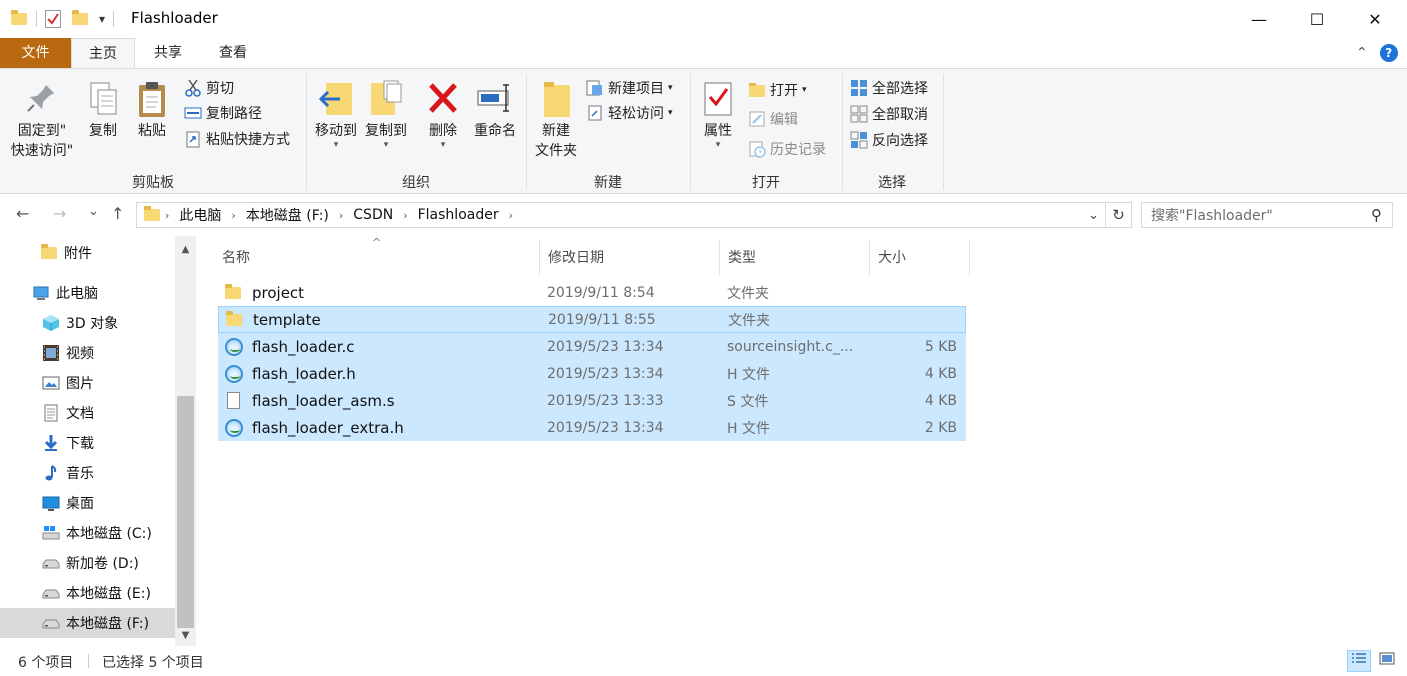 Image resolution: width=1407 pixels, height=676 pixels. Describe the element at coordinates (22, 213) in the screenshot. I see `back-button: ←` at that location.